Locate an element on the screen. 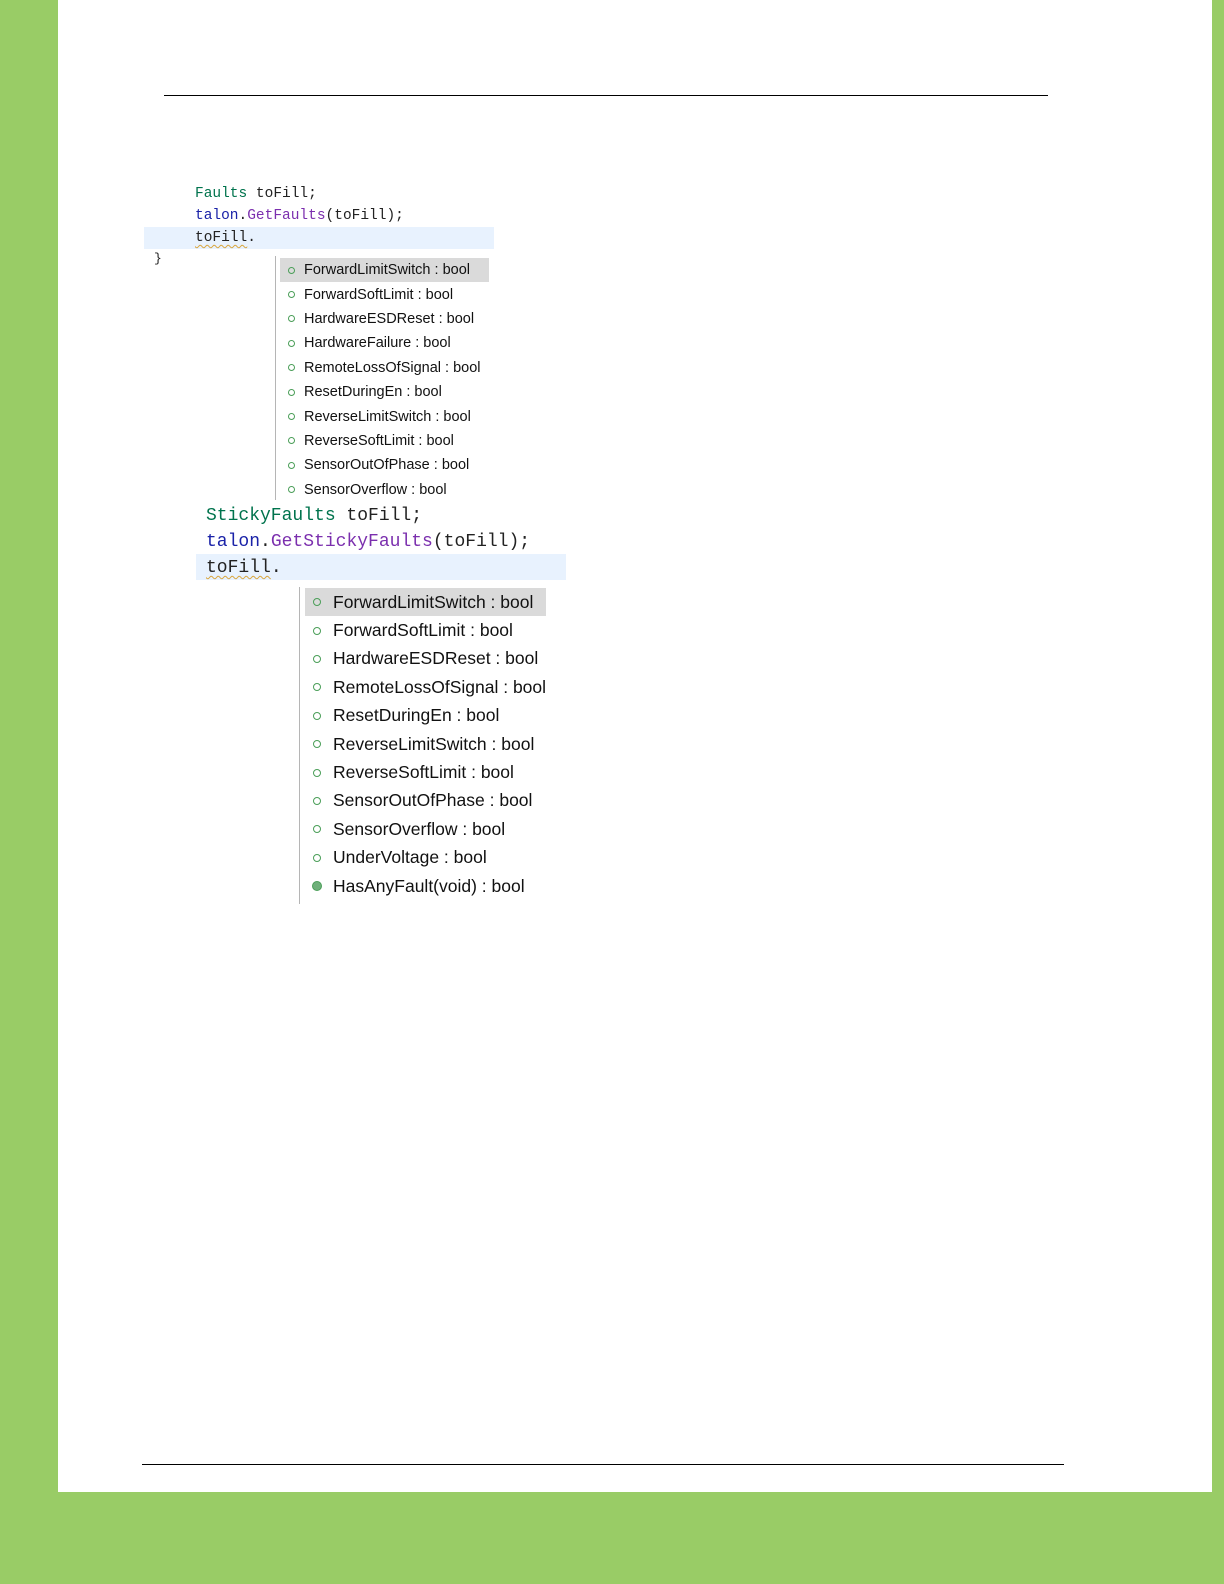  code-line-1: Faults toFill; is located at coordinates (256, 194).